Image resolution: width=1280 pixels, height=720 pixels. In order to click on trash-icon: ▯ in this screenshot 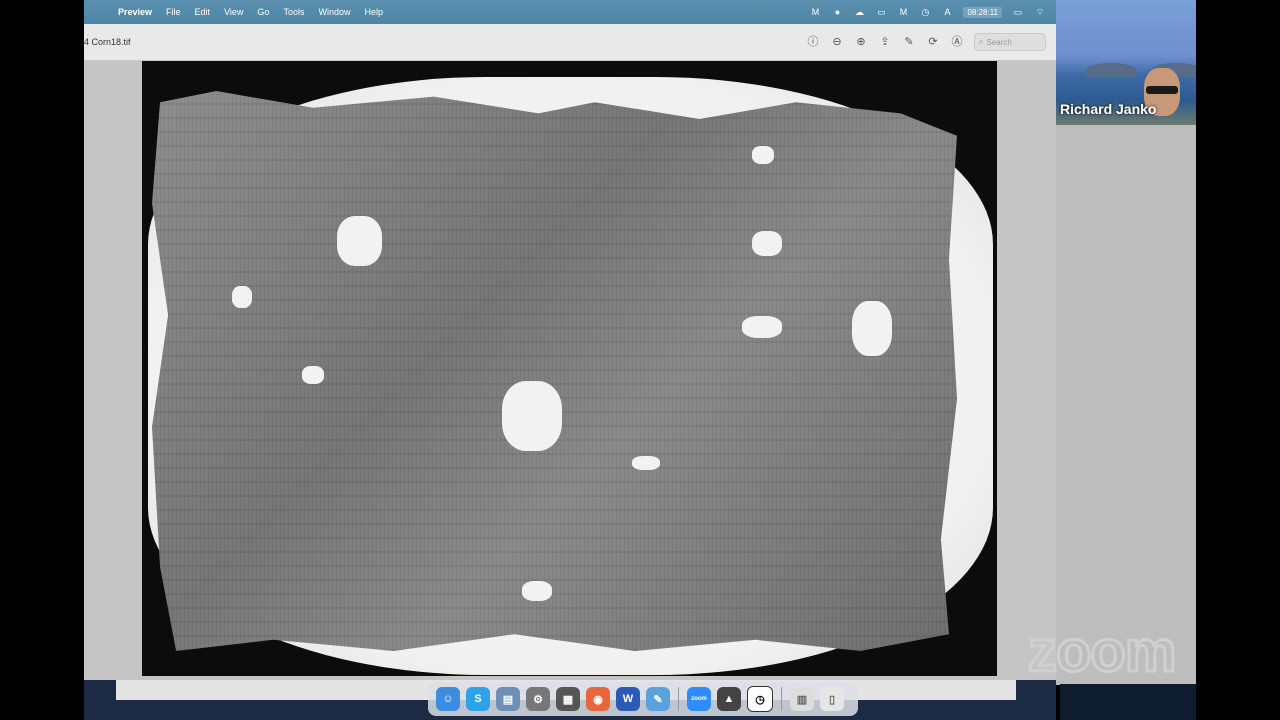, I will do `click(832, 699)`.